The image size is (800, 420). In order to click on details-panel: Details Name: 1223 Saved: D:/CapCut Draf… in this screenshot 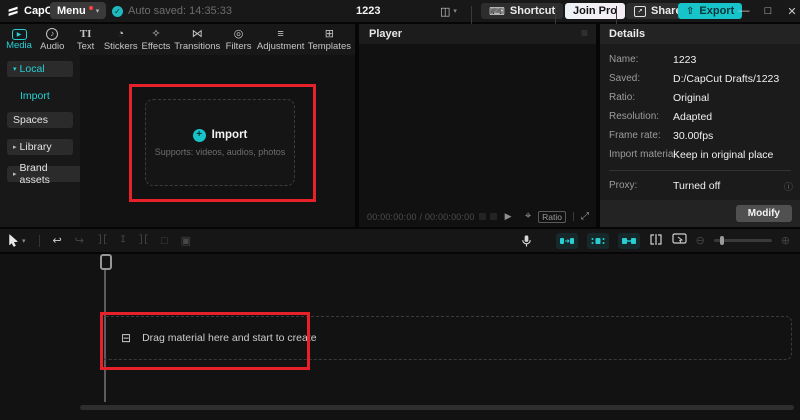, I will do `click(700, 125)`.